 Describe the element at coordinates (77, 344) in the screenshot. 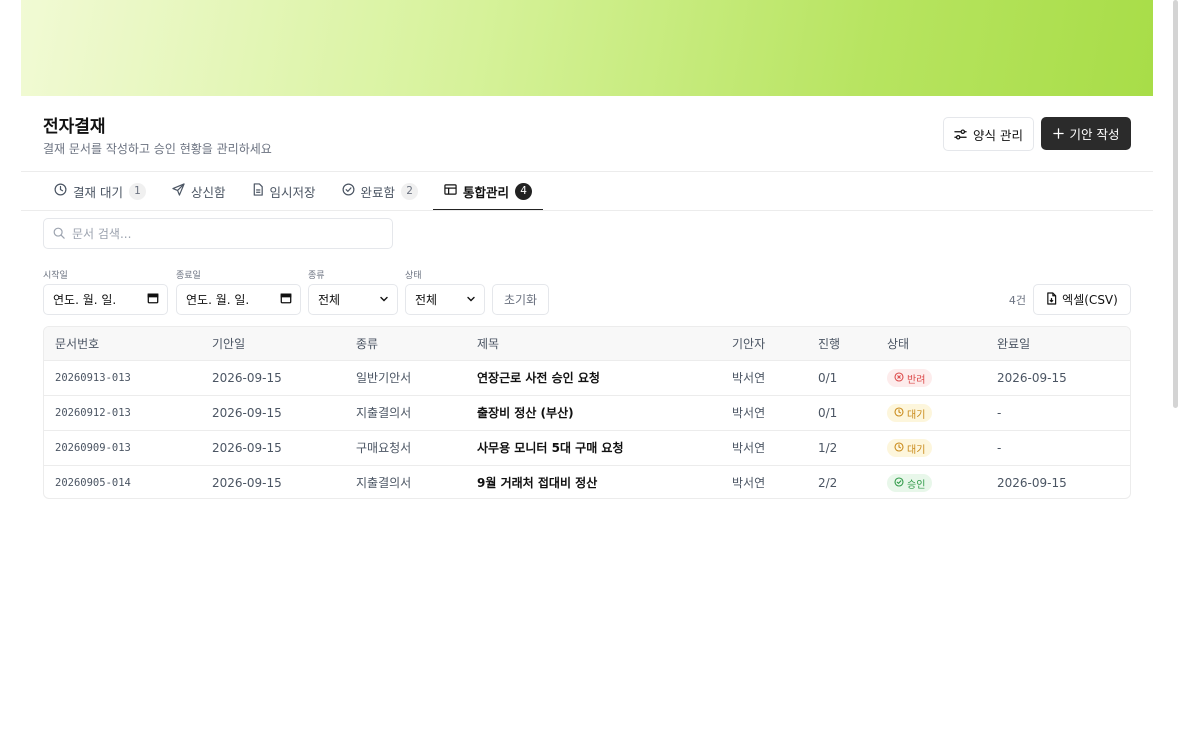

I see `column-header: 문서번호` at that location.